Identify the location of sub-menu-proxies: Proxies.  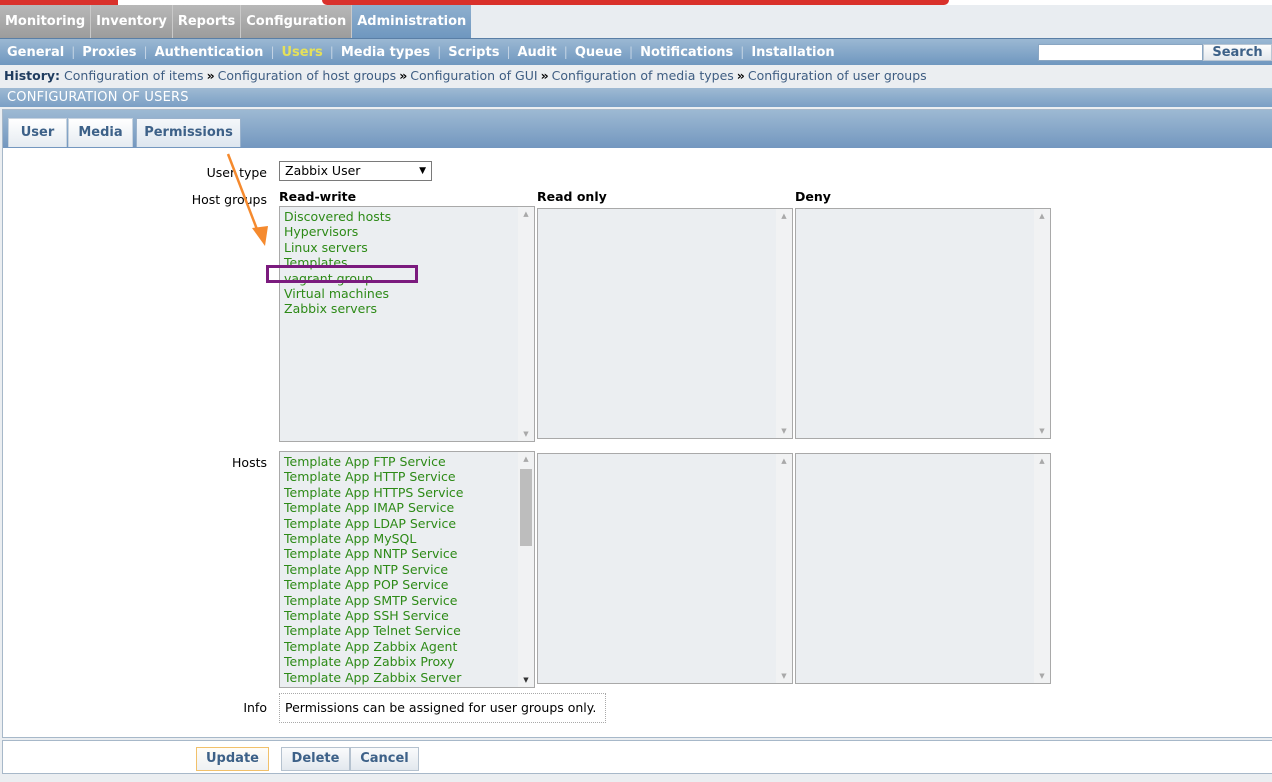
(109, 52).